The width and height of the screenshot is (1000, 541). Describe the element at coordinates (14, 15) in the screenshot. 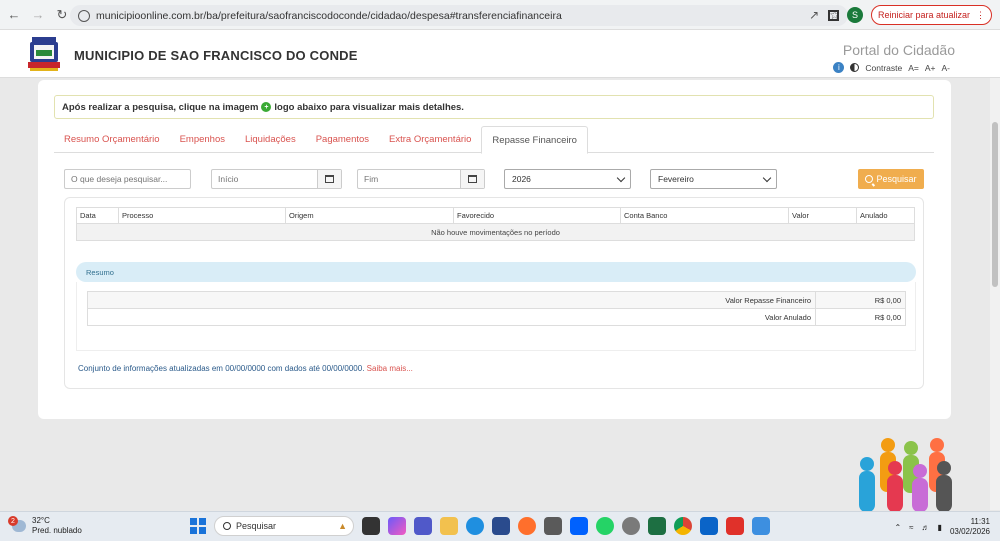

I see `back-icon: ←` at that location.